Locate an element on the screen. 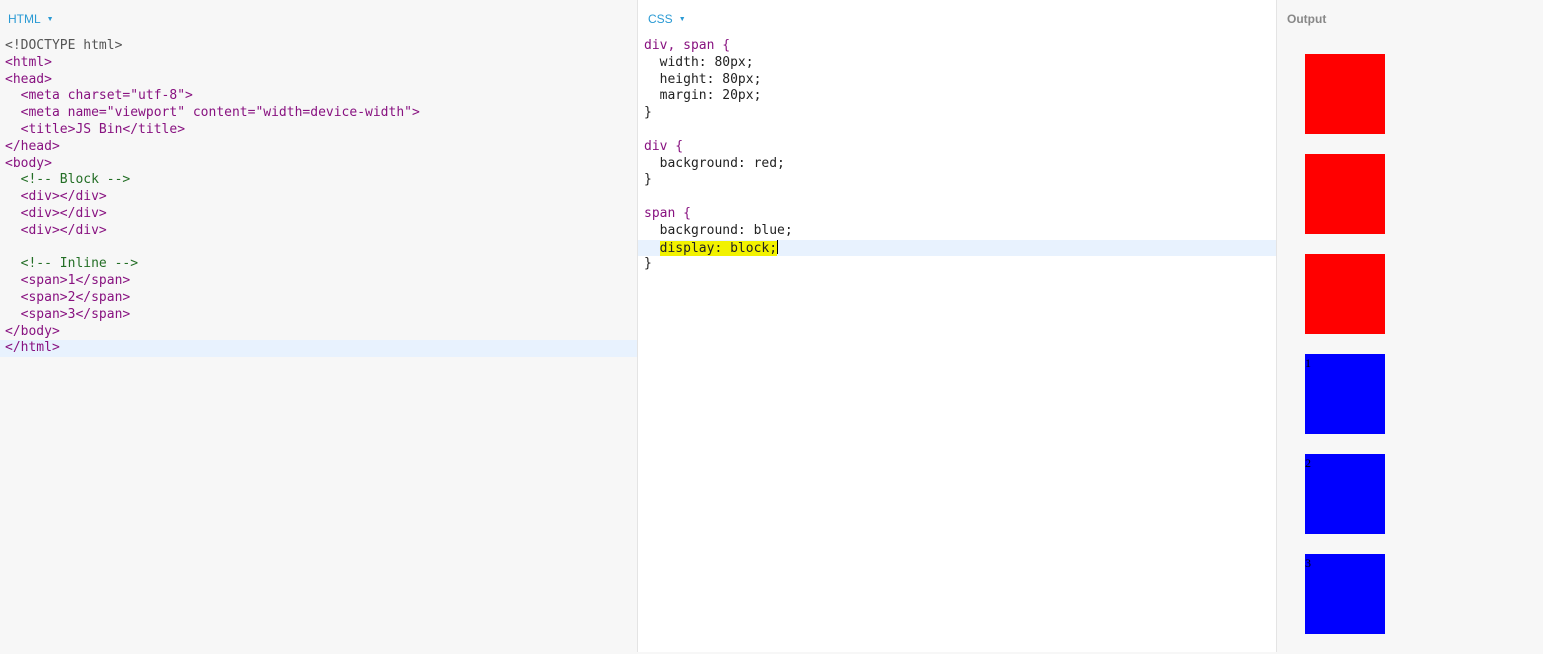 The width and height of the screenshot is (1543, 654). html-panel-menu: HTML ▼ is located at coordinates (31, 19).